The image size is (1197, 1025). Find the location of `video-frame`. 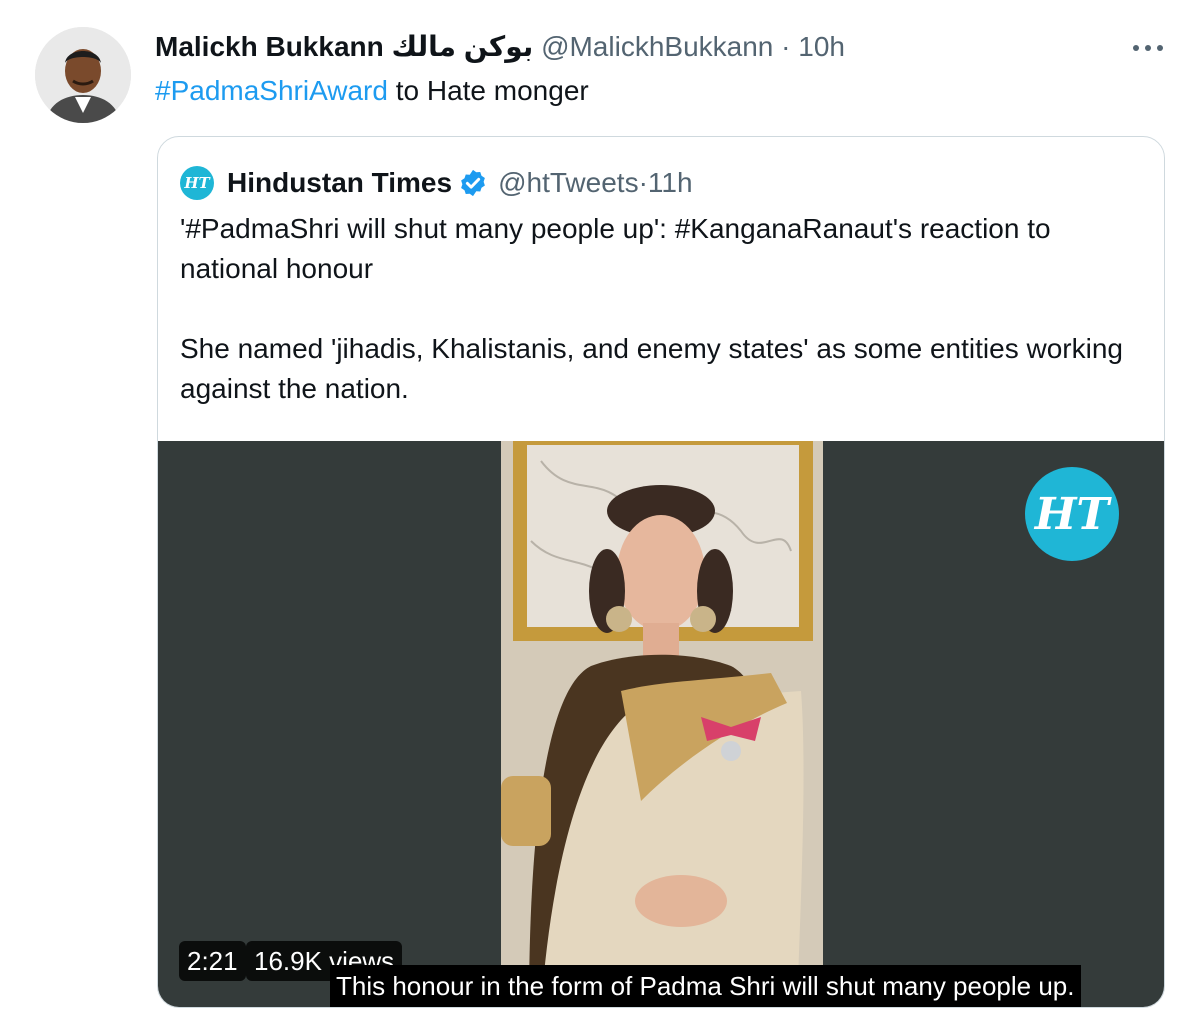

video-frame is located at coordinates (662, 724).